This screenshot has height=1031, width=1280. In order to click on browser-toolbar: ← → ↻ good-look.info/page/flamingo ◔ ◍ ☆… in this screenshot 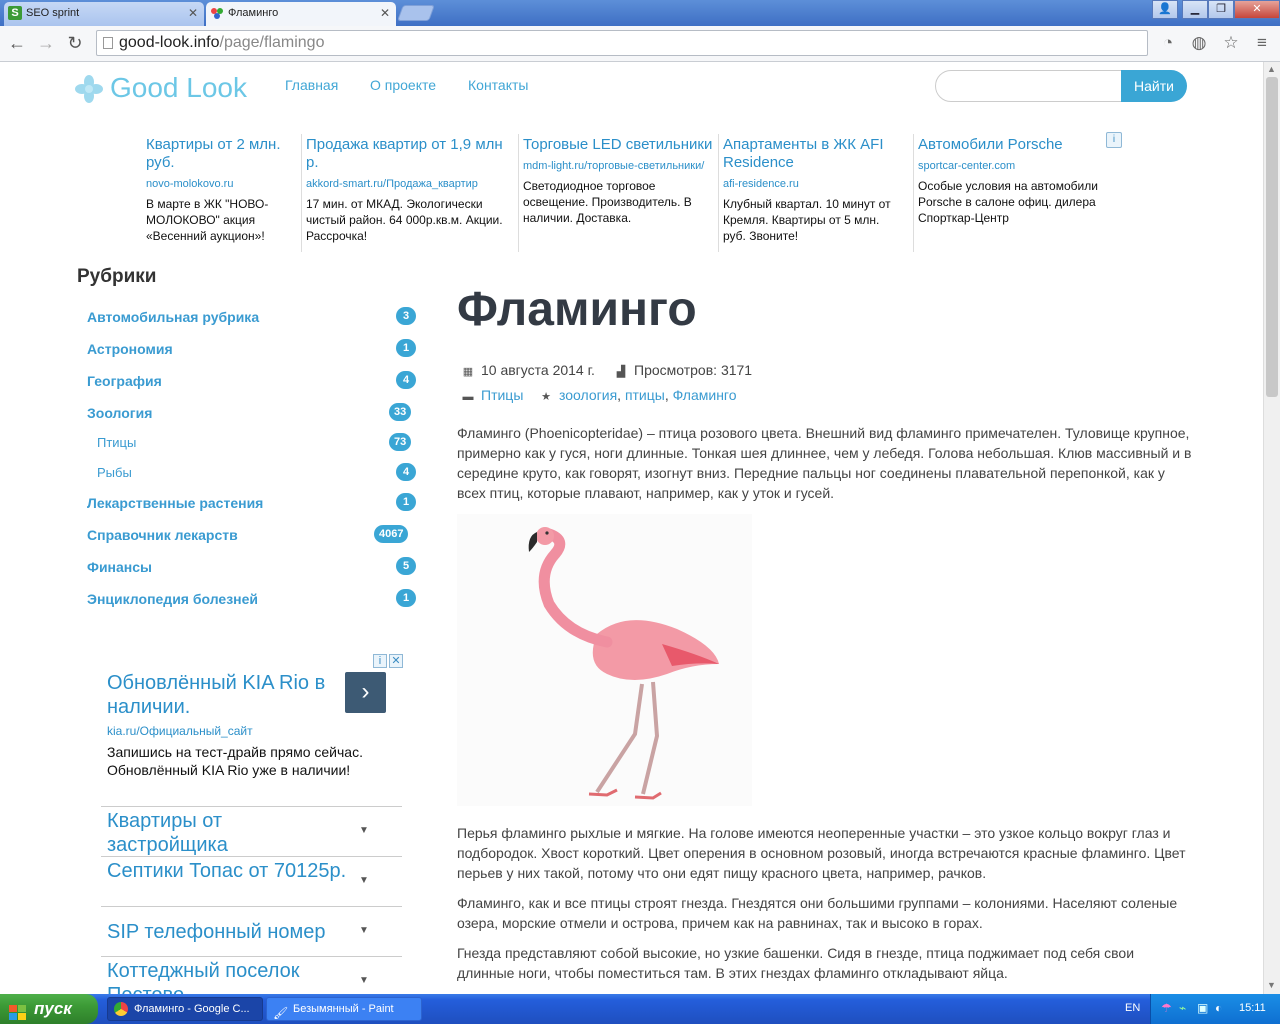, I will do `click(640, 44)`.